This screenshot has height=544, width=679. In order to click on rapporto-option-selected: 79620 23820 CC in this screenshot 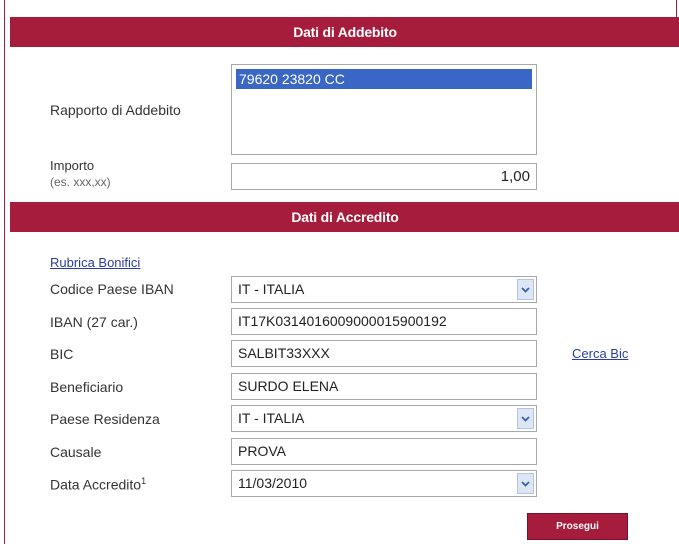, I will do `click(384, 79)`.